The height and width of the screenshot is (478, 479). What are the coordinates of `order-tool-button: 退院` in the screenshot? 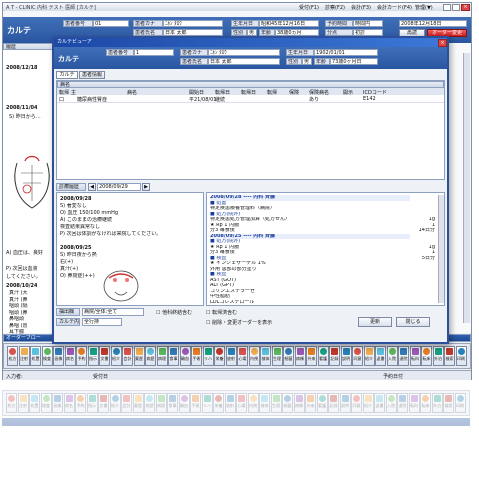 It's located at (403, 356).